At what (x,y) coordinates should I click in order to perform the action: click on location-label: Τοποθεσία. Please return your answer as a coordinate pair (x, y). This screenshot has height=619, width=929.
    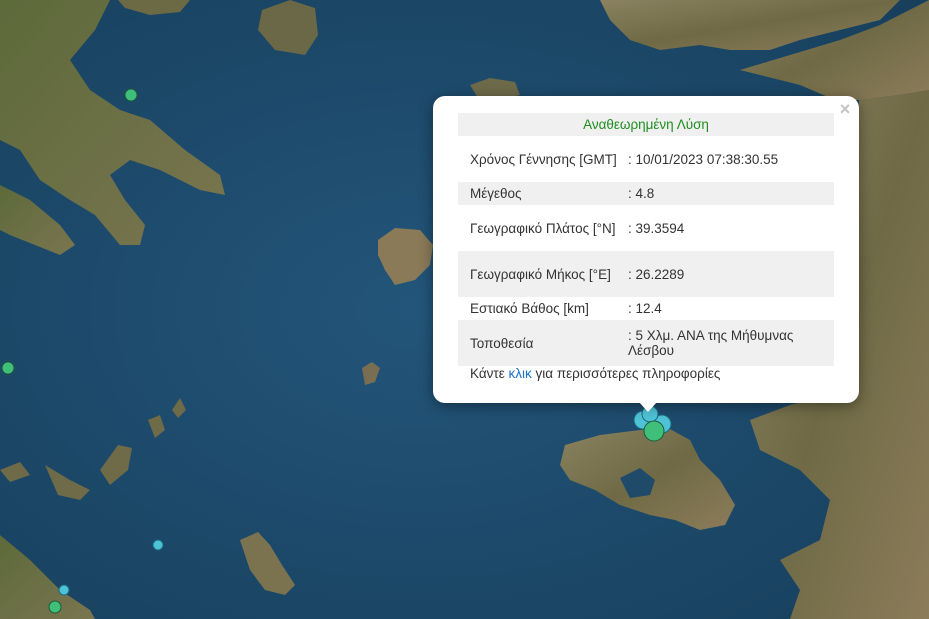
    Looking at the image, I should click on (543, 343).